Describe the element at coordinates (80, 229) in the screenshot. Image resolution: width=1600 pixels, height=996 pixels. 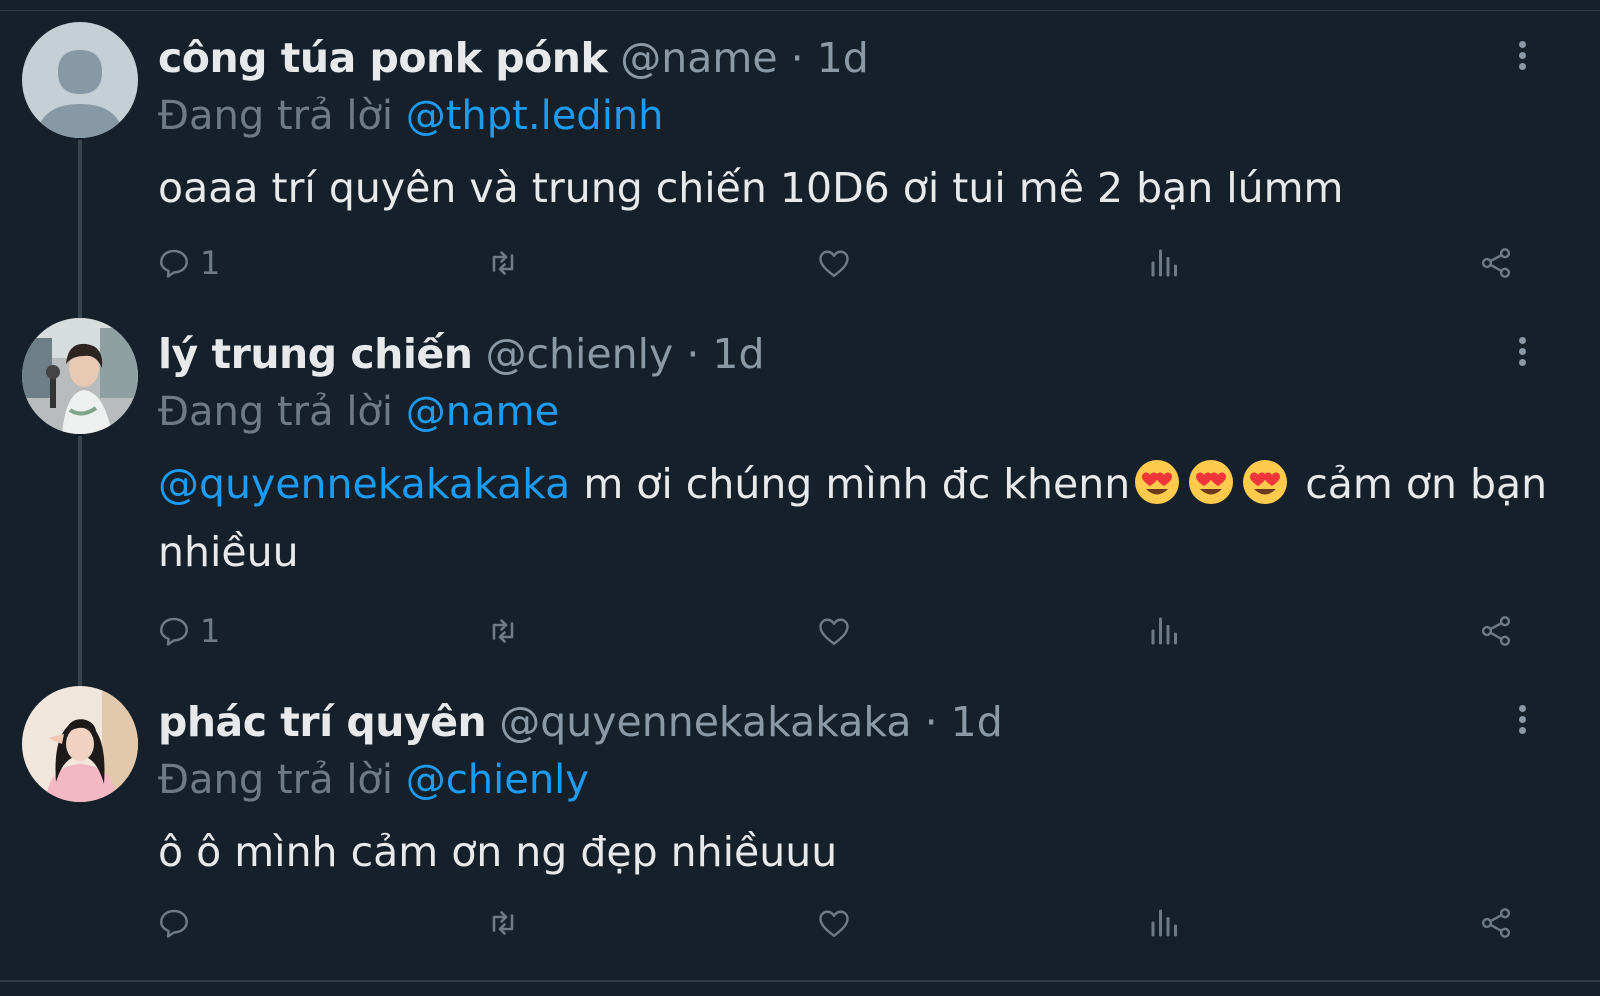
I see `thread-line` at that location.